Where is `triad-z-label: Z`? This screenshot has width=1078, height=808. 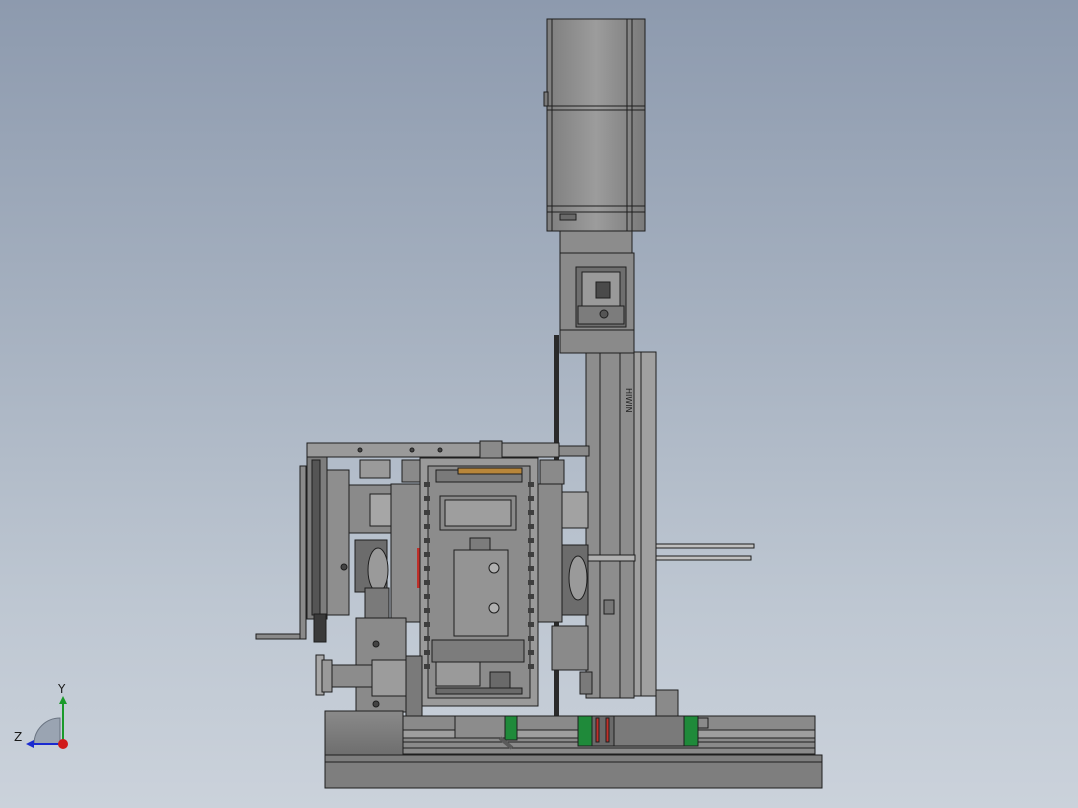 triad-z-label: Z is located at coordinates (18, 737).